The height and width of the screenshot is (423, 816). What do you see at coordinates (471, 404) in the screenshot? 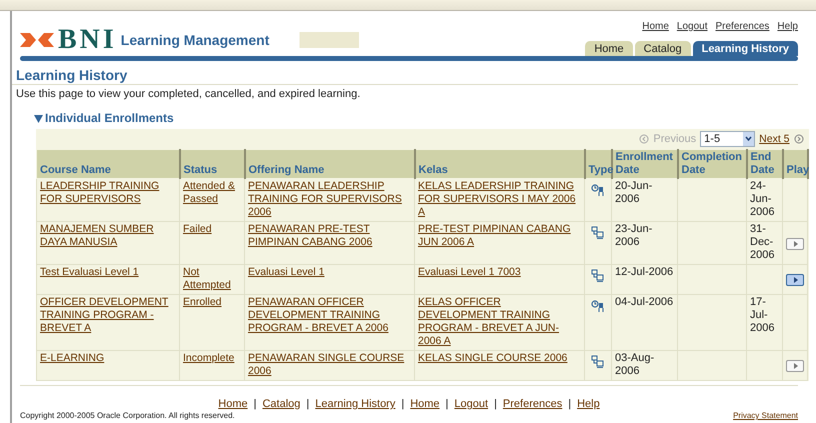
I see `footer-link: Logout` at bounding box center [471, 404].